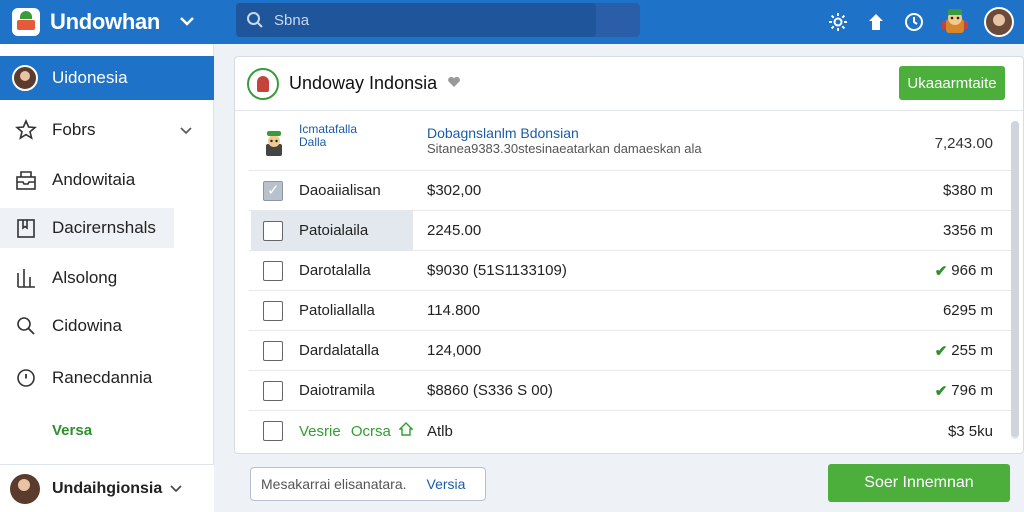 This screenshot has height=512, width=1024. What do you see at coordinates (629, 84) in the screenshot?
I see `panel-header: Undoway Indonsia Ukaaarmtaite` at bounding box center [629, 84].